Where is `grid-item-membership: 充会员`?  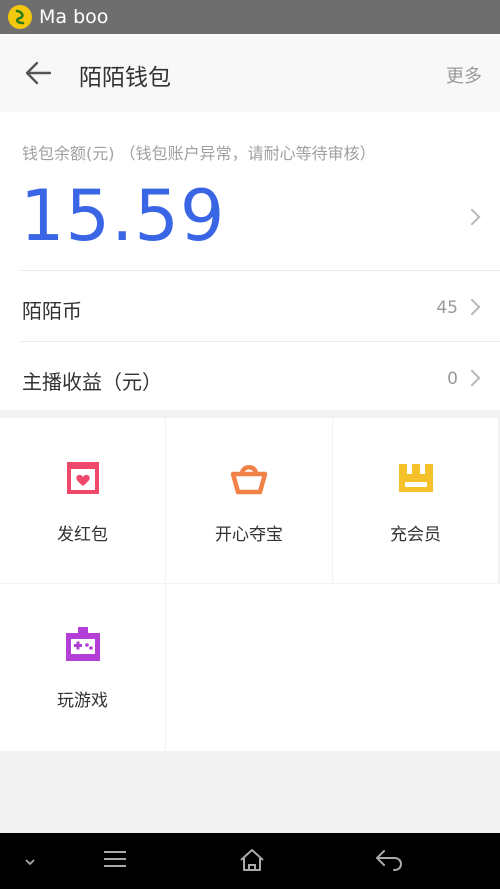 grid-item-membership: 充会员 is located at coordinates (415, 500).